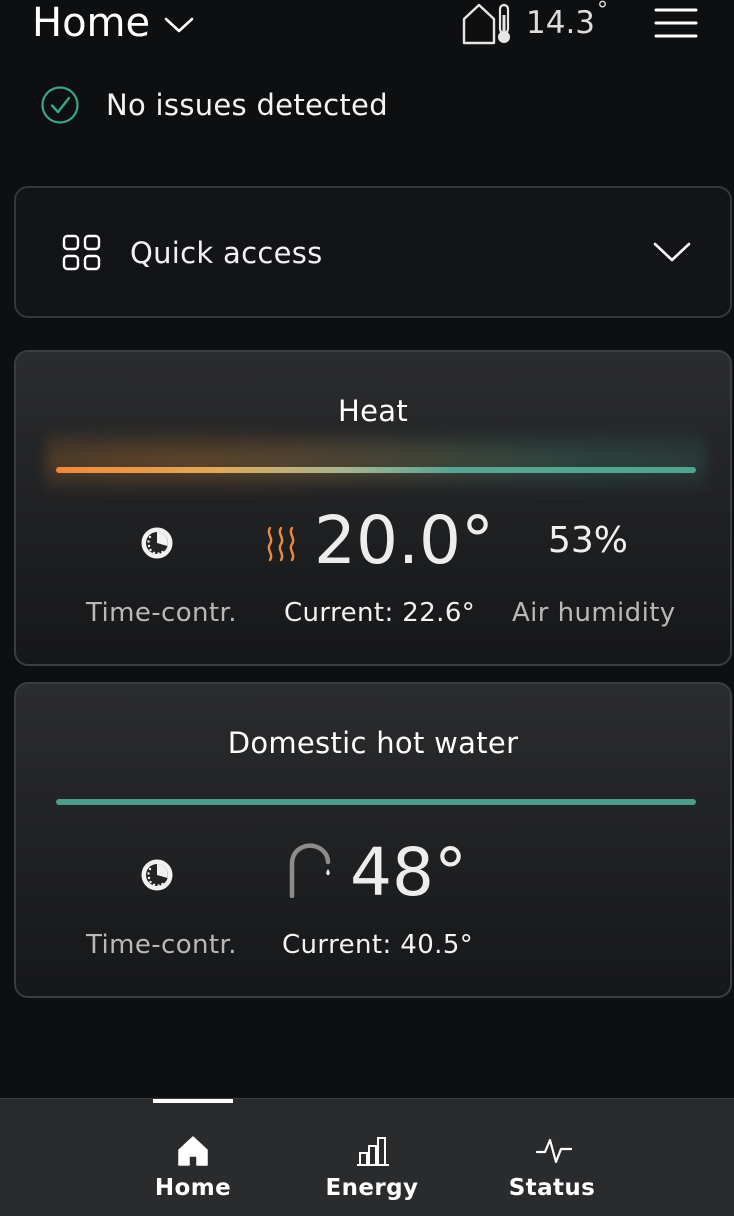 This screenshot has height=1216, width=734. What do you see at coordinates (226, 253) in the screenshot?
I see `quick-access-label: Quick access` at bounding box center [226, 253].